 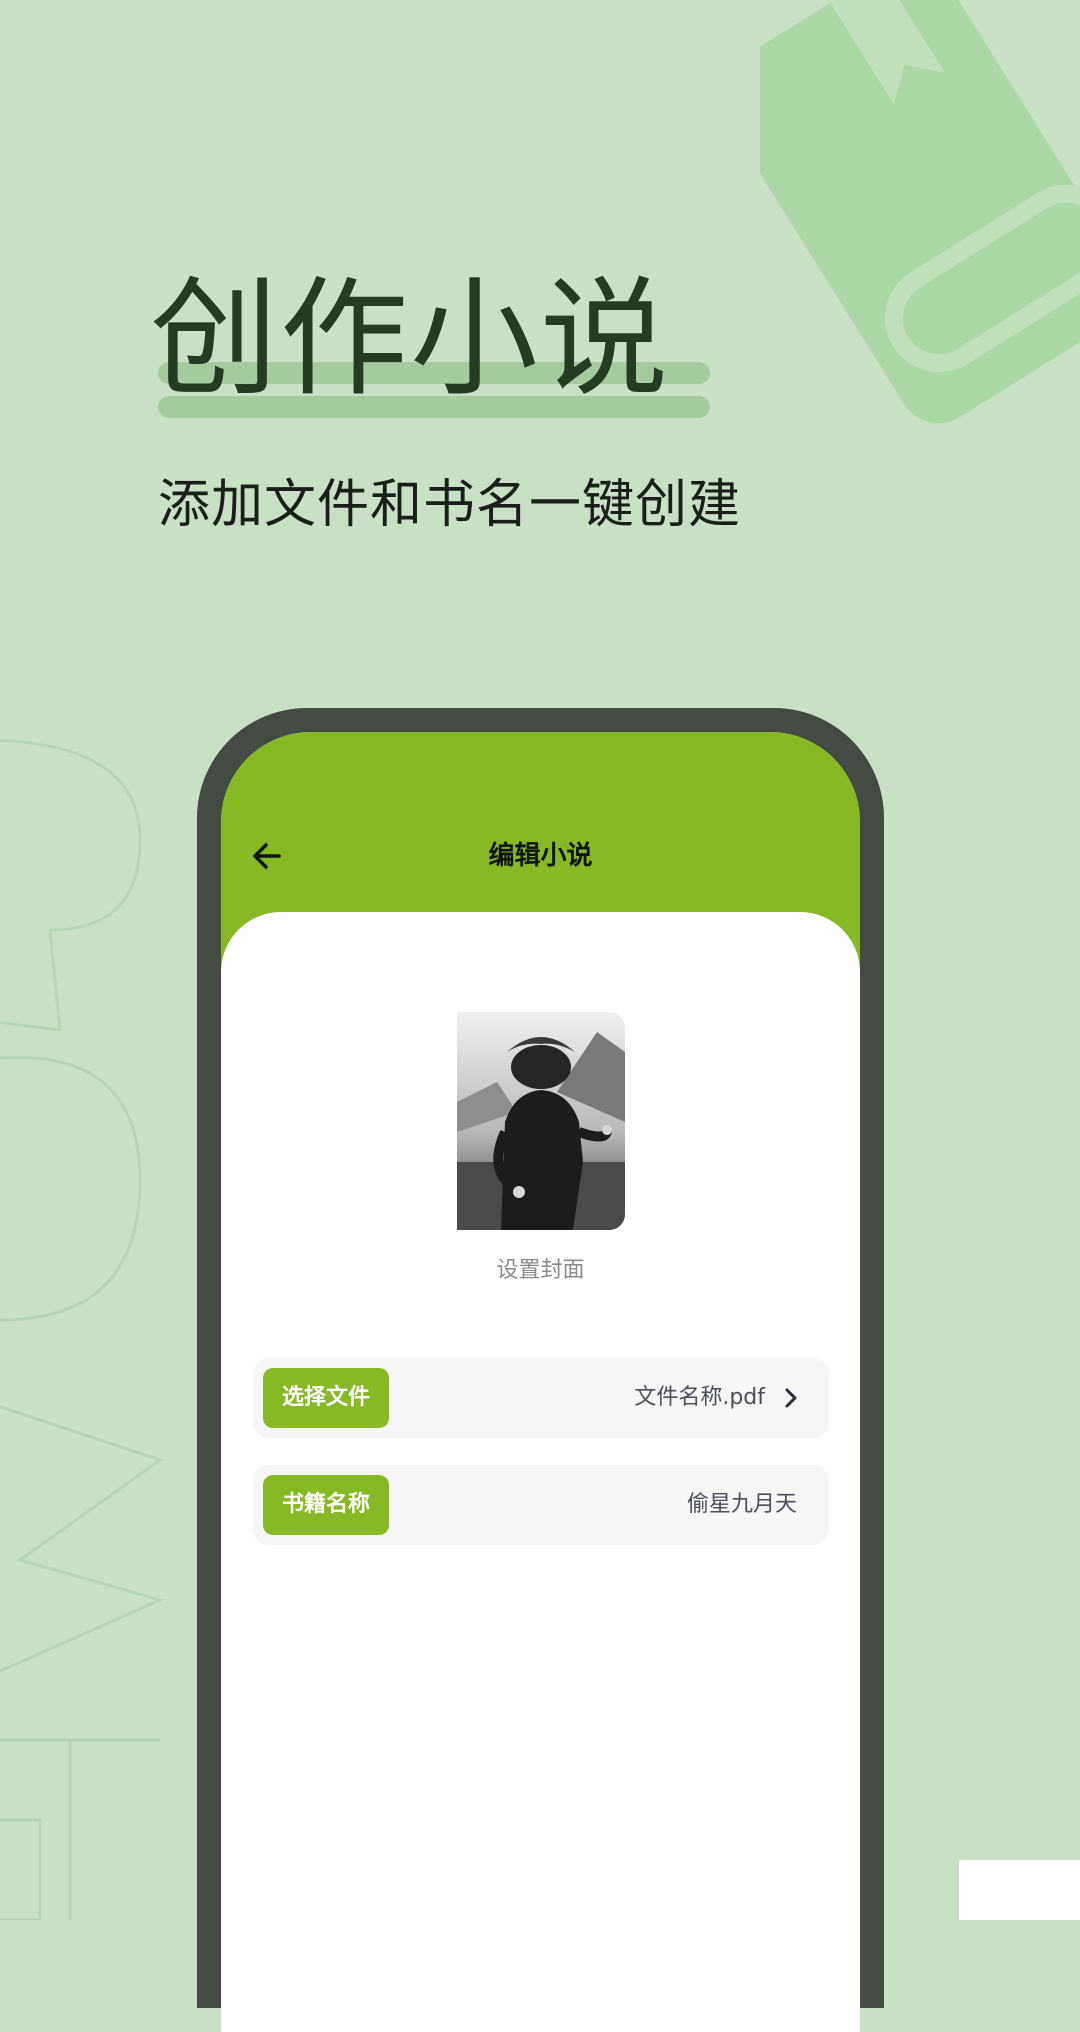 I want to click on book-name-row: 书籍名称 偷星九月天, so click(x=541, y=1505).